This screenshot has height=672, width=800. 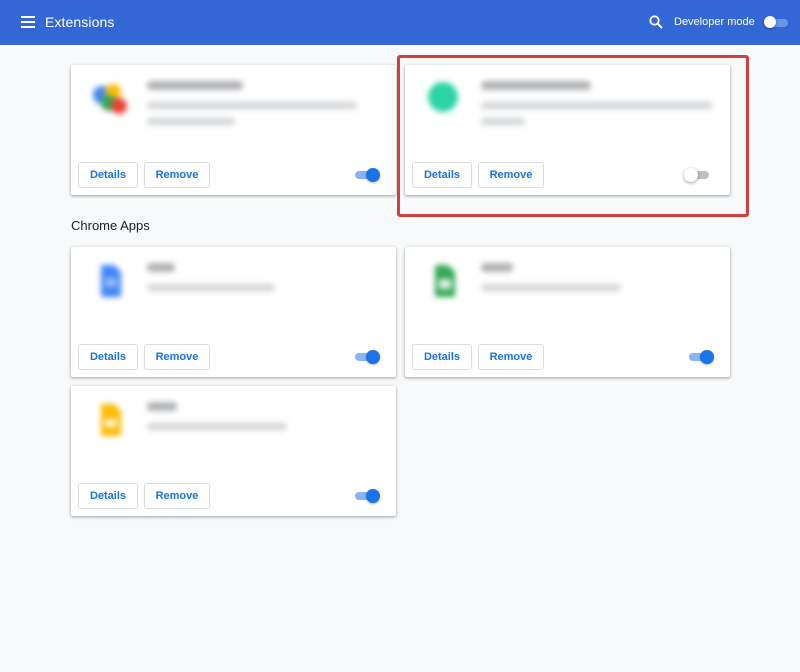 What do you see at coordinates (400, 22) in the screenshot?
I see `top-toolbar: Extensions Developer mode` at bounding box center [400, 22].